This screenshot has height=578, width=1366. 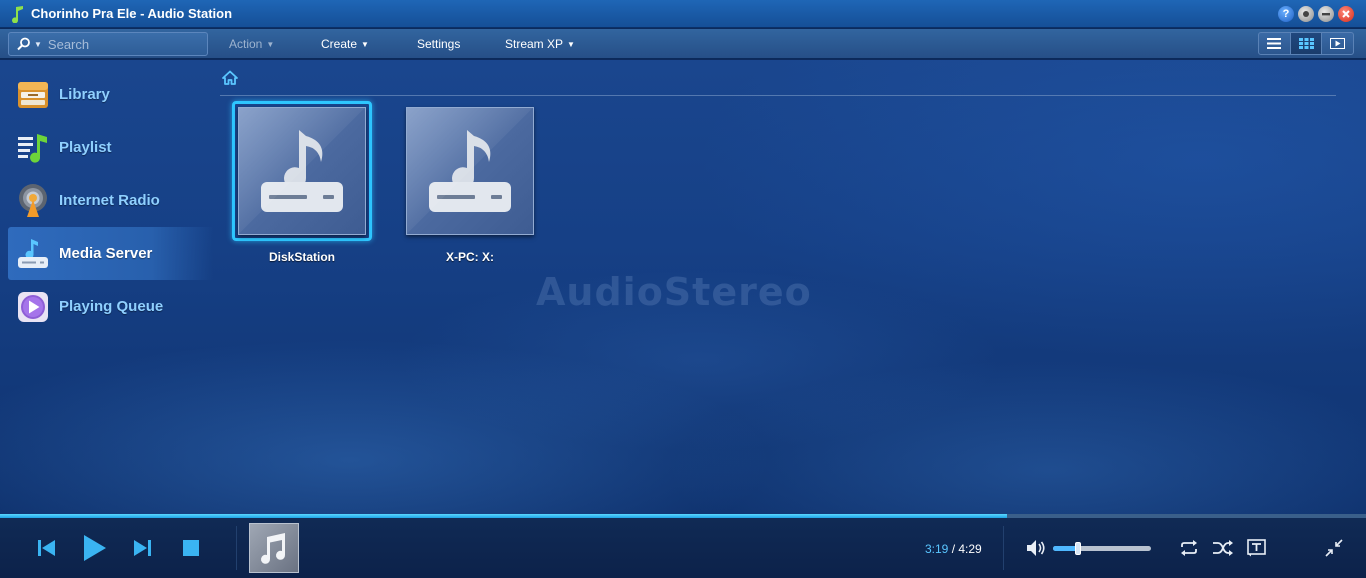 I want to click on minimize-icon, so click(x=1326, y=14).